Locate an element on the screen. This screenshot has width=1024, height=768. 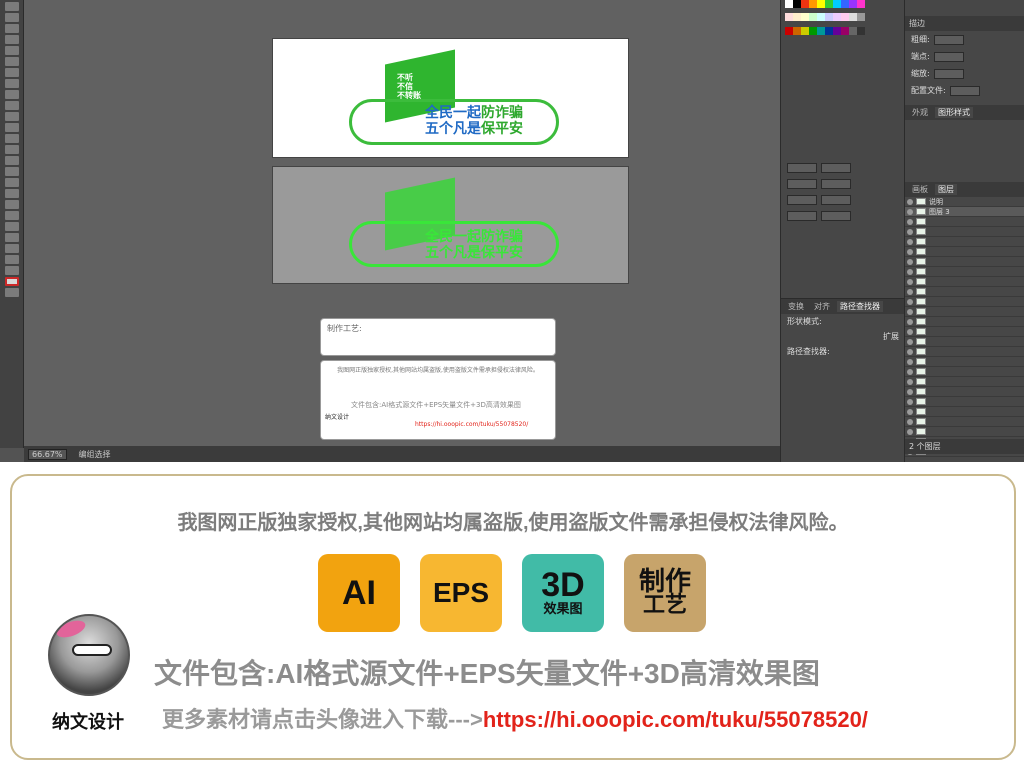
weight-field is located at coordinates (948, 39).